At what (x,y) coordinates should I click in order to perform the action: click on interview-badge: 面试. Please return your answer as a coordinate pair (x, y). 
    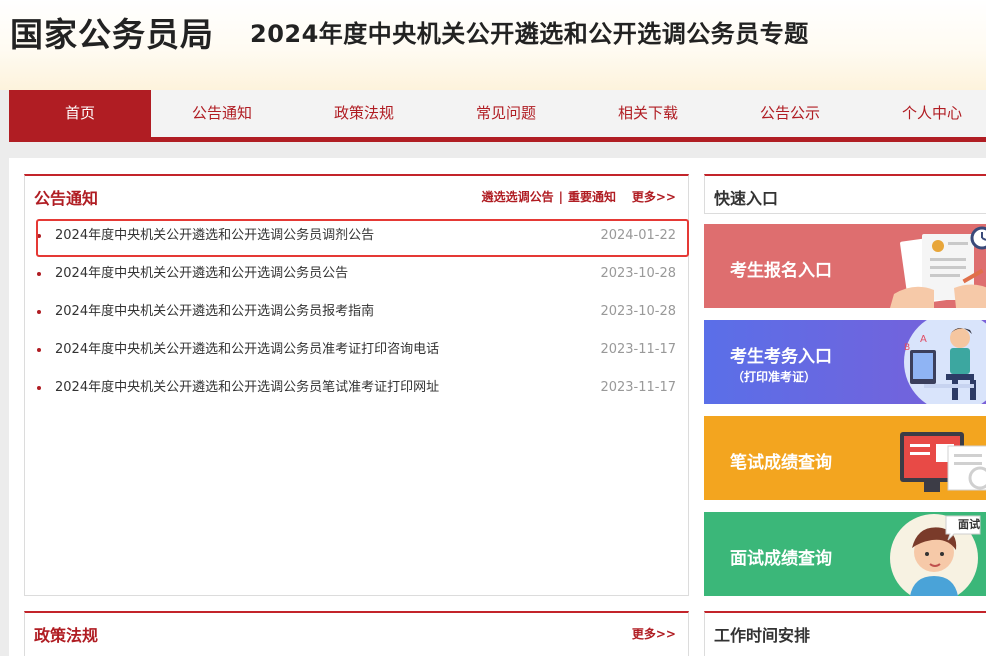
    Looking at the image, I should click on (969, 524).